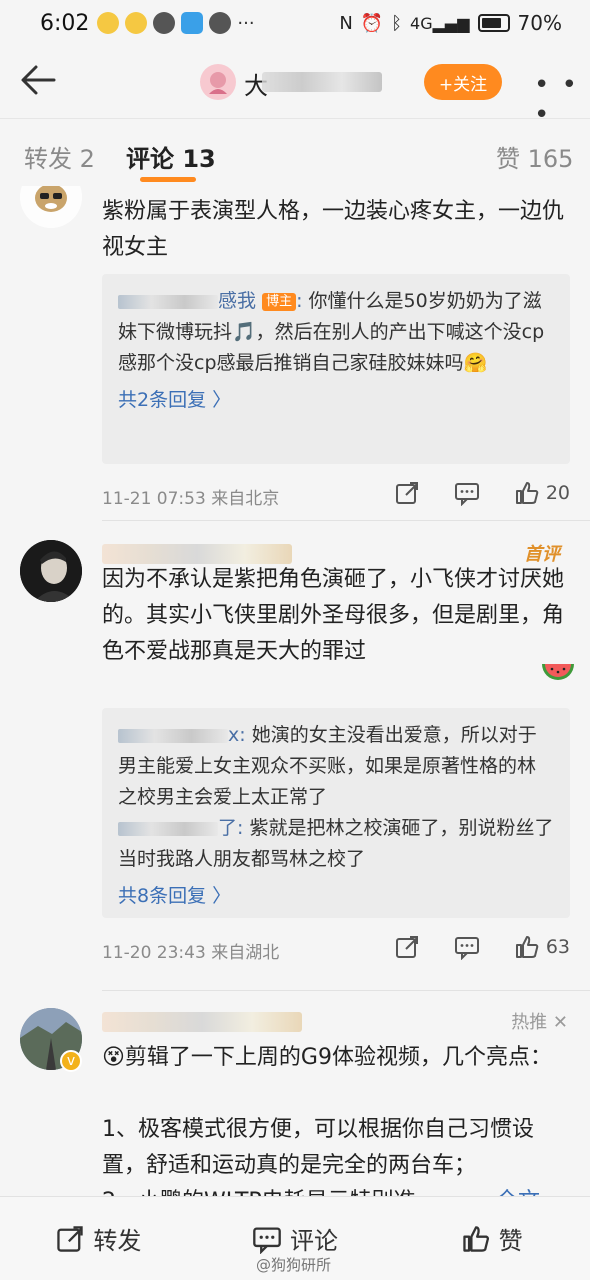 This screenshot has width=590, height=1280. What do you see at coordinates (59, 156) in the screenshot?
I see `tab-repost: 转发 2` at bounding box center [59, 156].